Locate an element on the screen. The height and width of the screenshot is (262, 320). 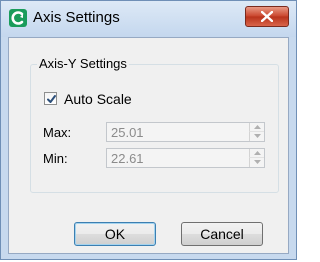
checkmark-icon is located at coordinates (51, 99).